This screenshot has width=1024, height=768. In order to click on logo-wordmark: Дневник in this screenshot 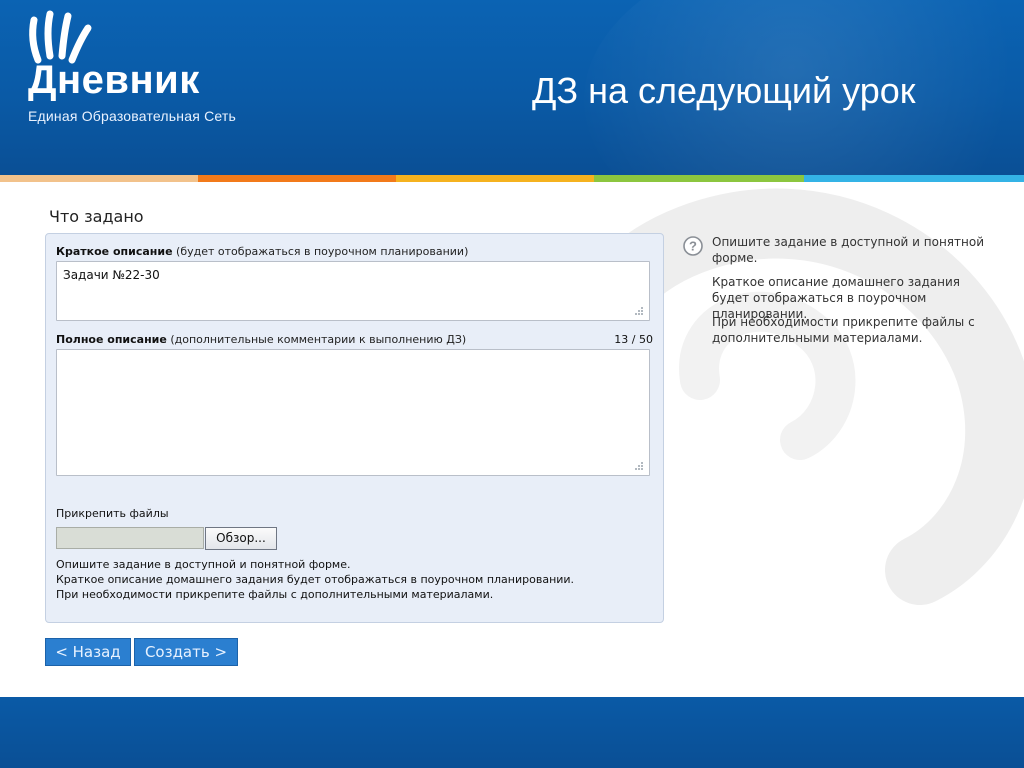, I will do `click(114, 80)`.